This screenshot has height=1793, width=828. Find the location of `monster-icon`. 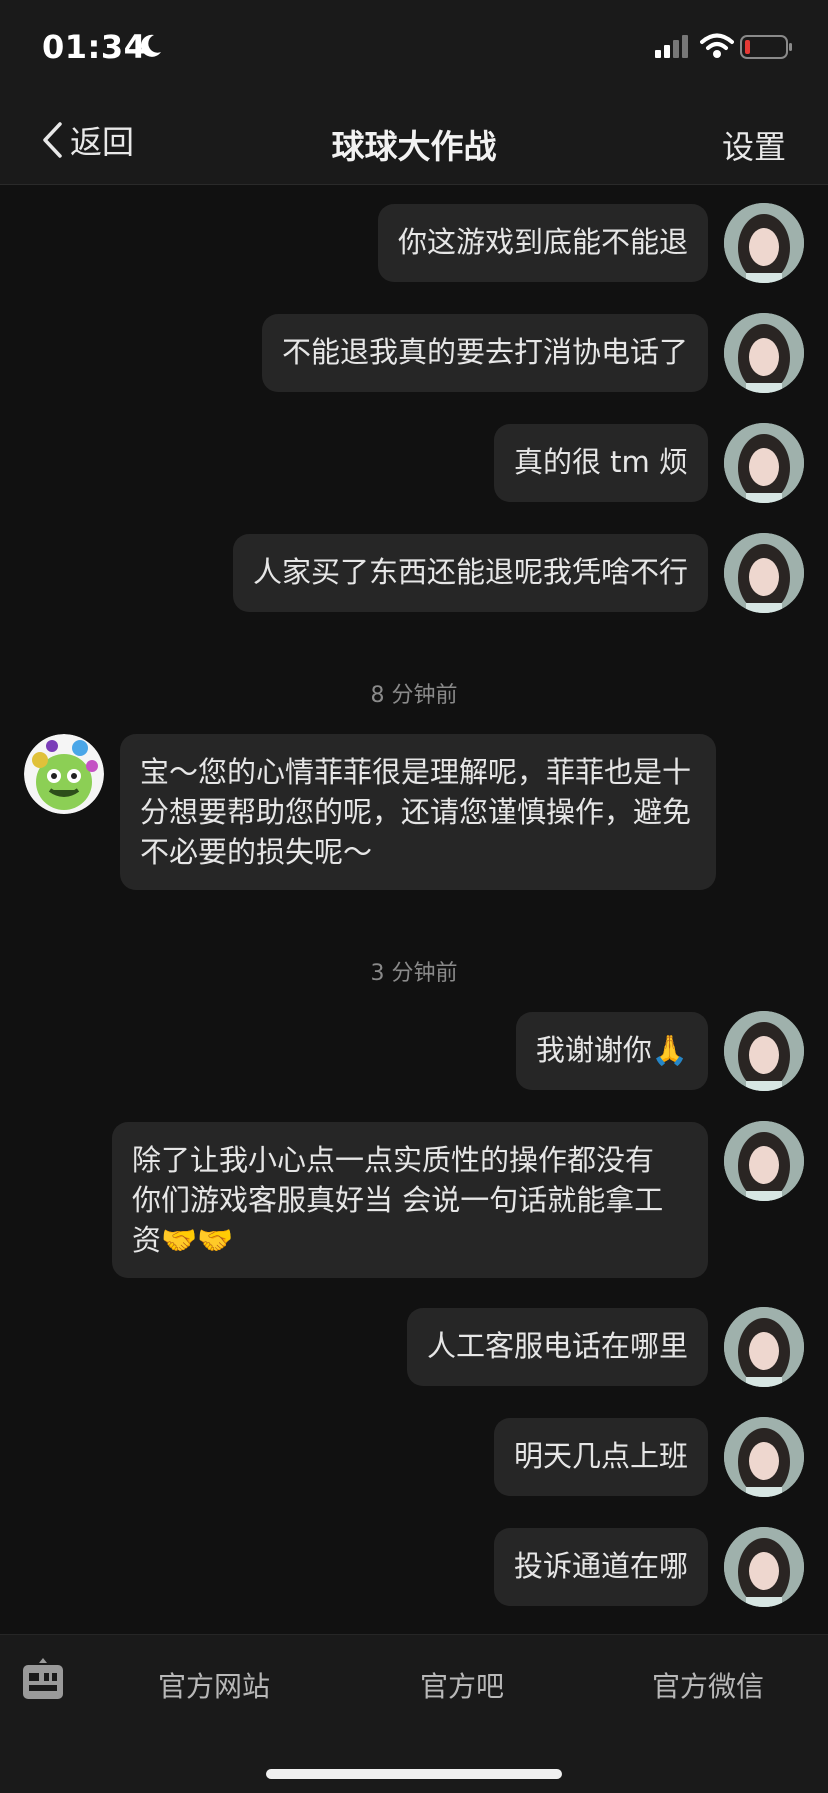

monster-icon is located at coordinates (64, 774).